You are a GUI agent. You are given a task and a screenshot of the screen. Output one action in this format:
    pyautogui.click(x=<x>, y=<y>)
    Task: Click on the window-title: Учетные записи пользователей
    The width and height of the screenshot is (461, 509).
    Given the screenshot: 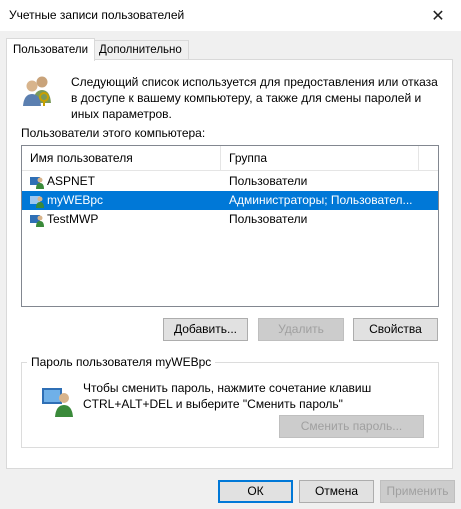 What is the action you would take?
    pyautogui.click(x=97, y=15)
    